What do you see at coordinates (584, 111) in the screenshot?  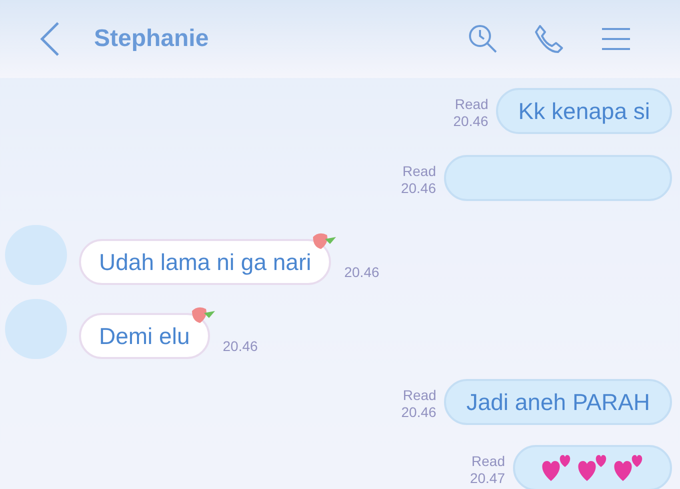 I see `message-bubble: Kk kenapa si` at bounding box center [584, 111].